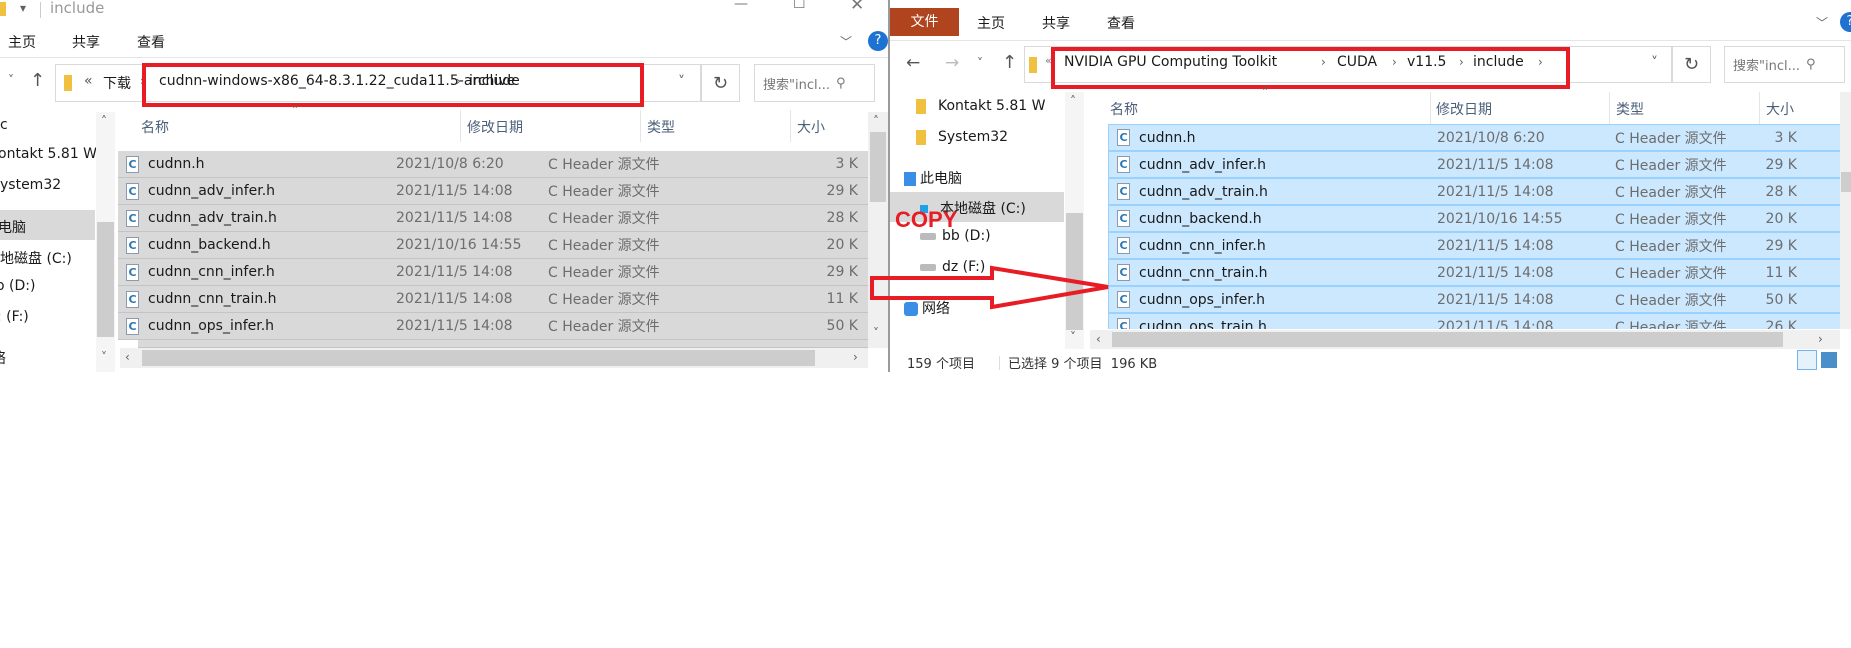 Image resolution: width=1851 pixels, height=648 pixels. What do you see at coordinates (3, 358) in the screenshot?
I see `nav-item-network: 络` at bounding box center [3, 358].